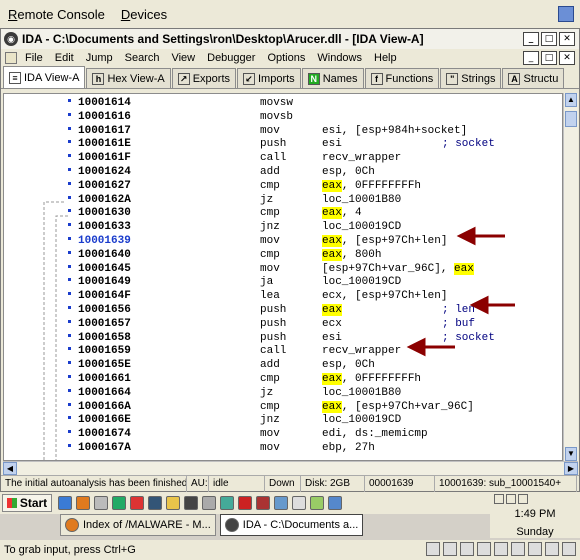 The height and width of the screenshot is (560, 580). Describe the element at coordinates (270, 241) in the screenshot. I see `disasm-mnemonic: mov` at that location.